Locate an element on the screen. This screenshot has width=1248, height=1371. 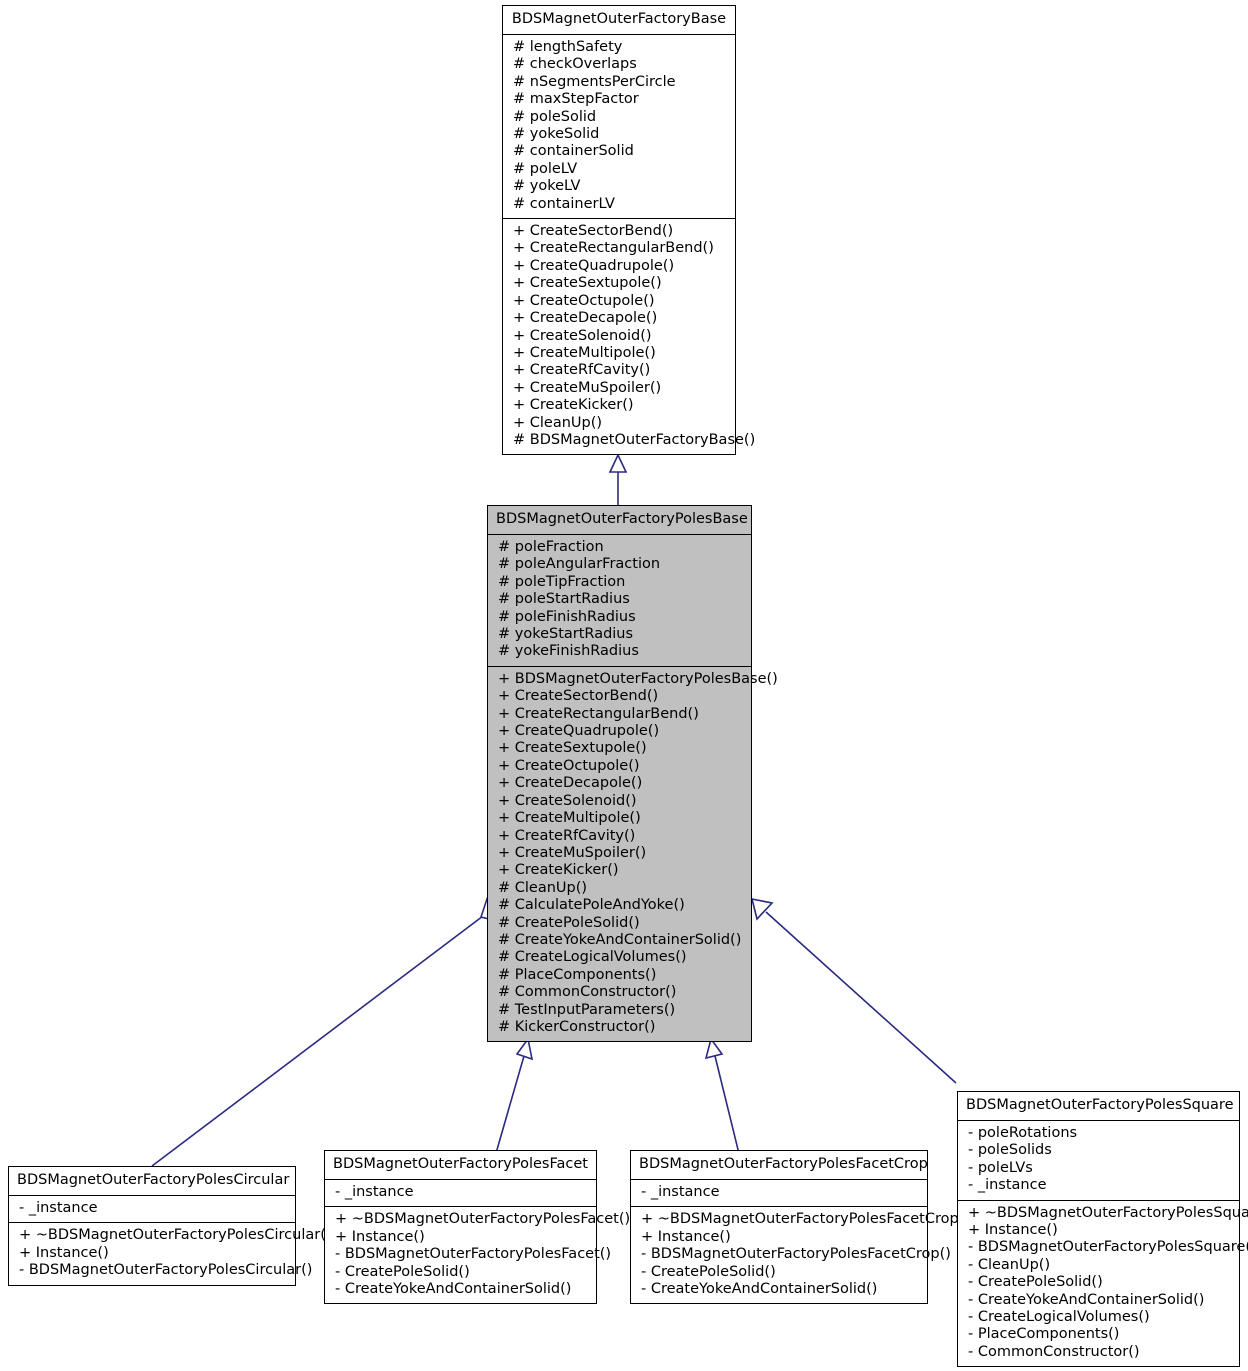
attributes-section-polesfacet: - _instance is located at coordinates (460, 1193).